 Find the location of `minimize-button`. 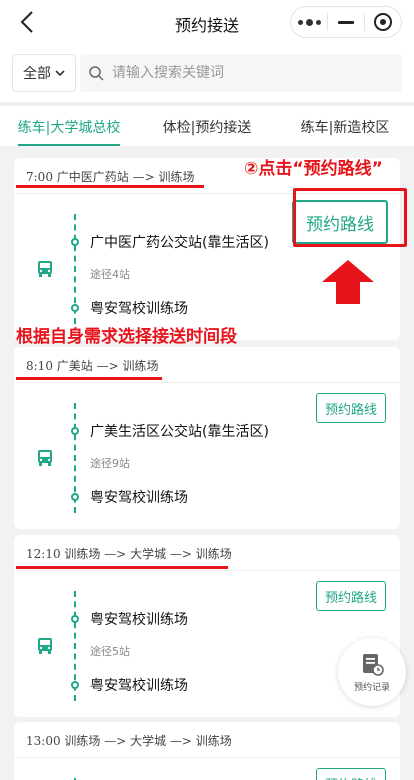

minimize-button is located at coordinates (346, 22).